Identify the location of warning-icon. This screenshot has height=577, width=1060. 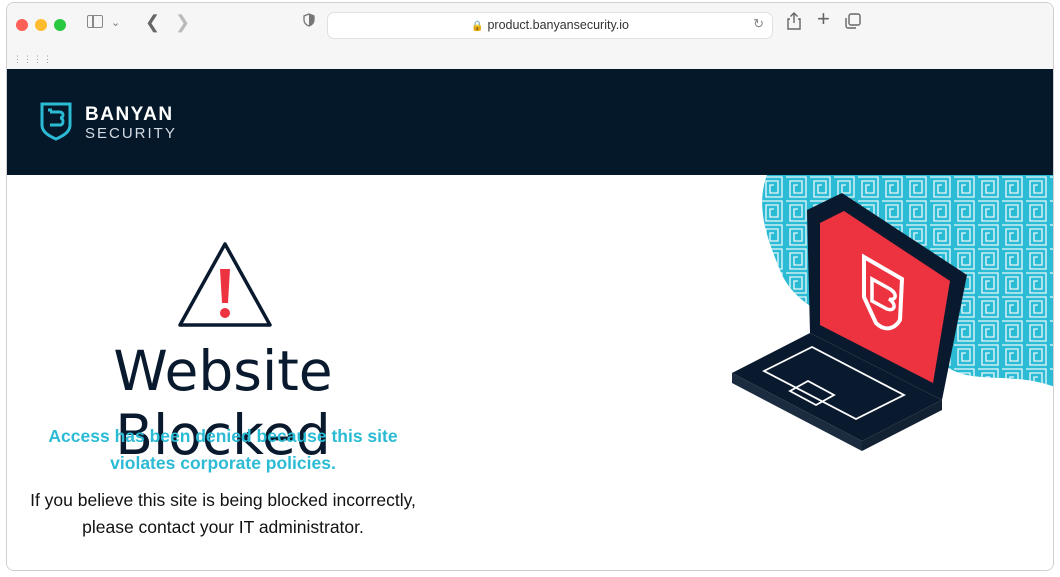
(225, 284).